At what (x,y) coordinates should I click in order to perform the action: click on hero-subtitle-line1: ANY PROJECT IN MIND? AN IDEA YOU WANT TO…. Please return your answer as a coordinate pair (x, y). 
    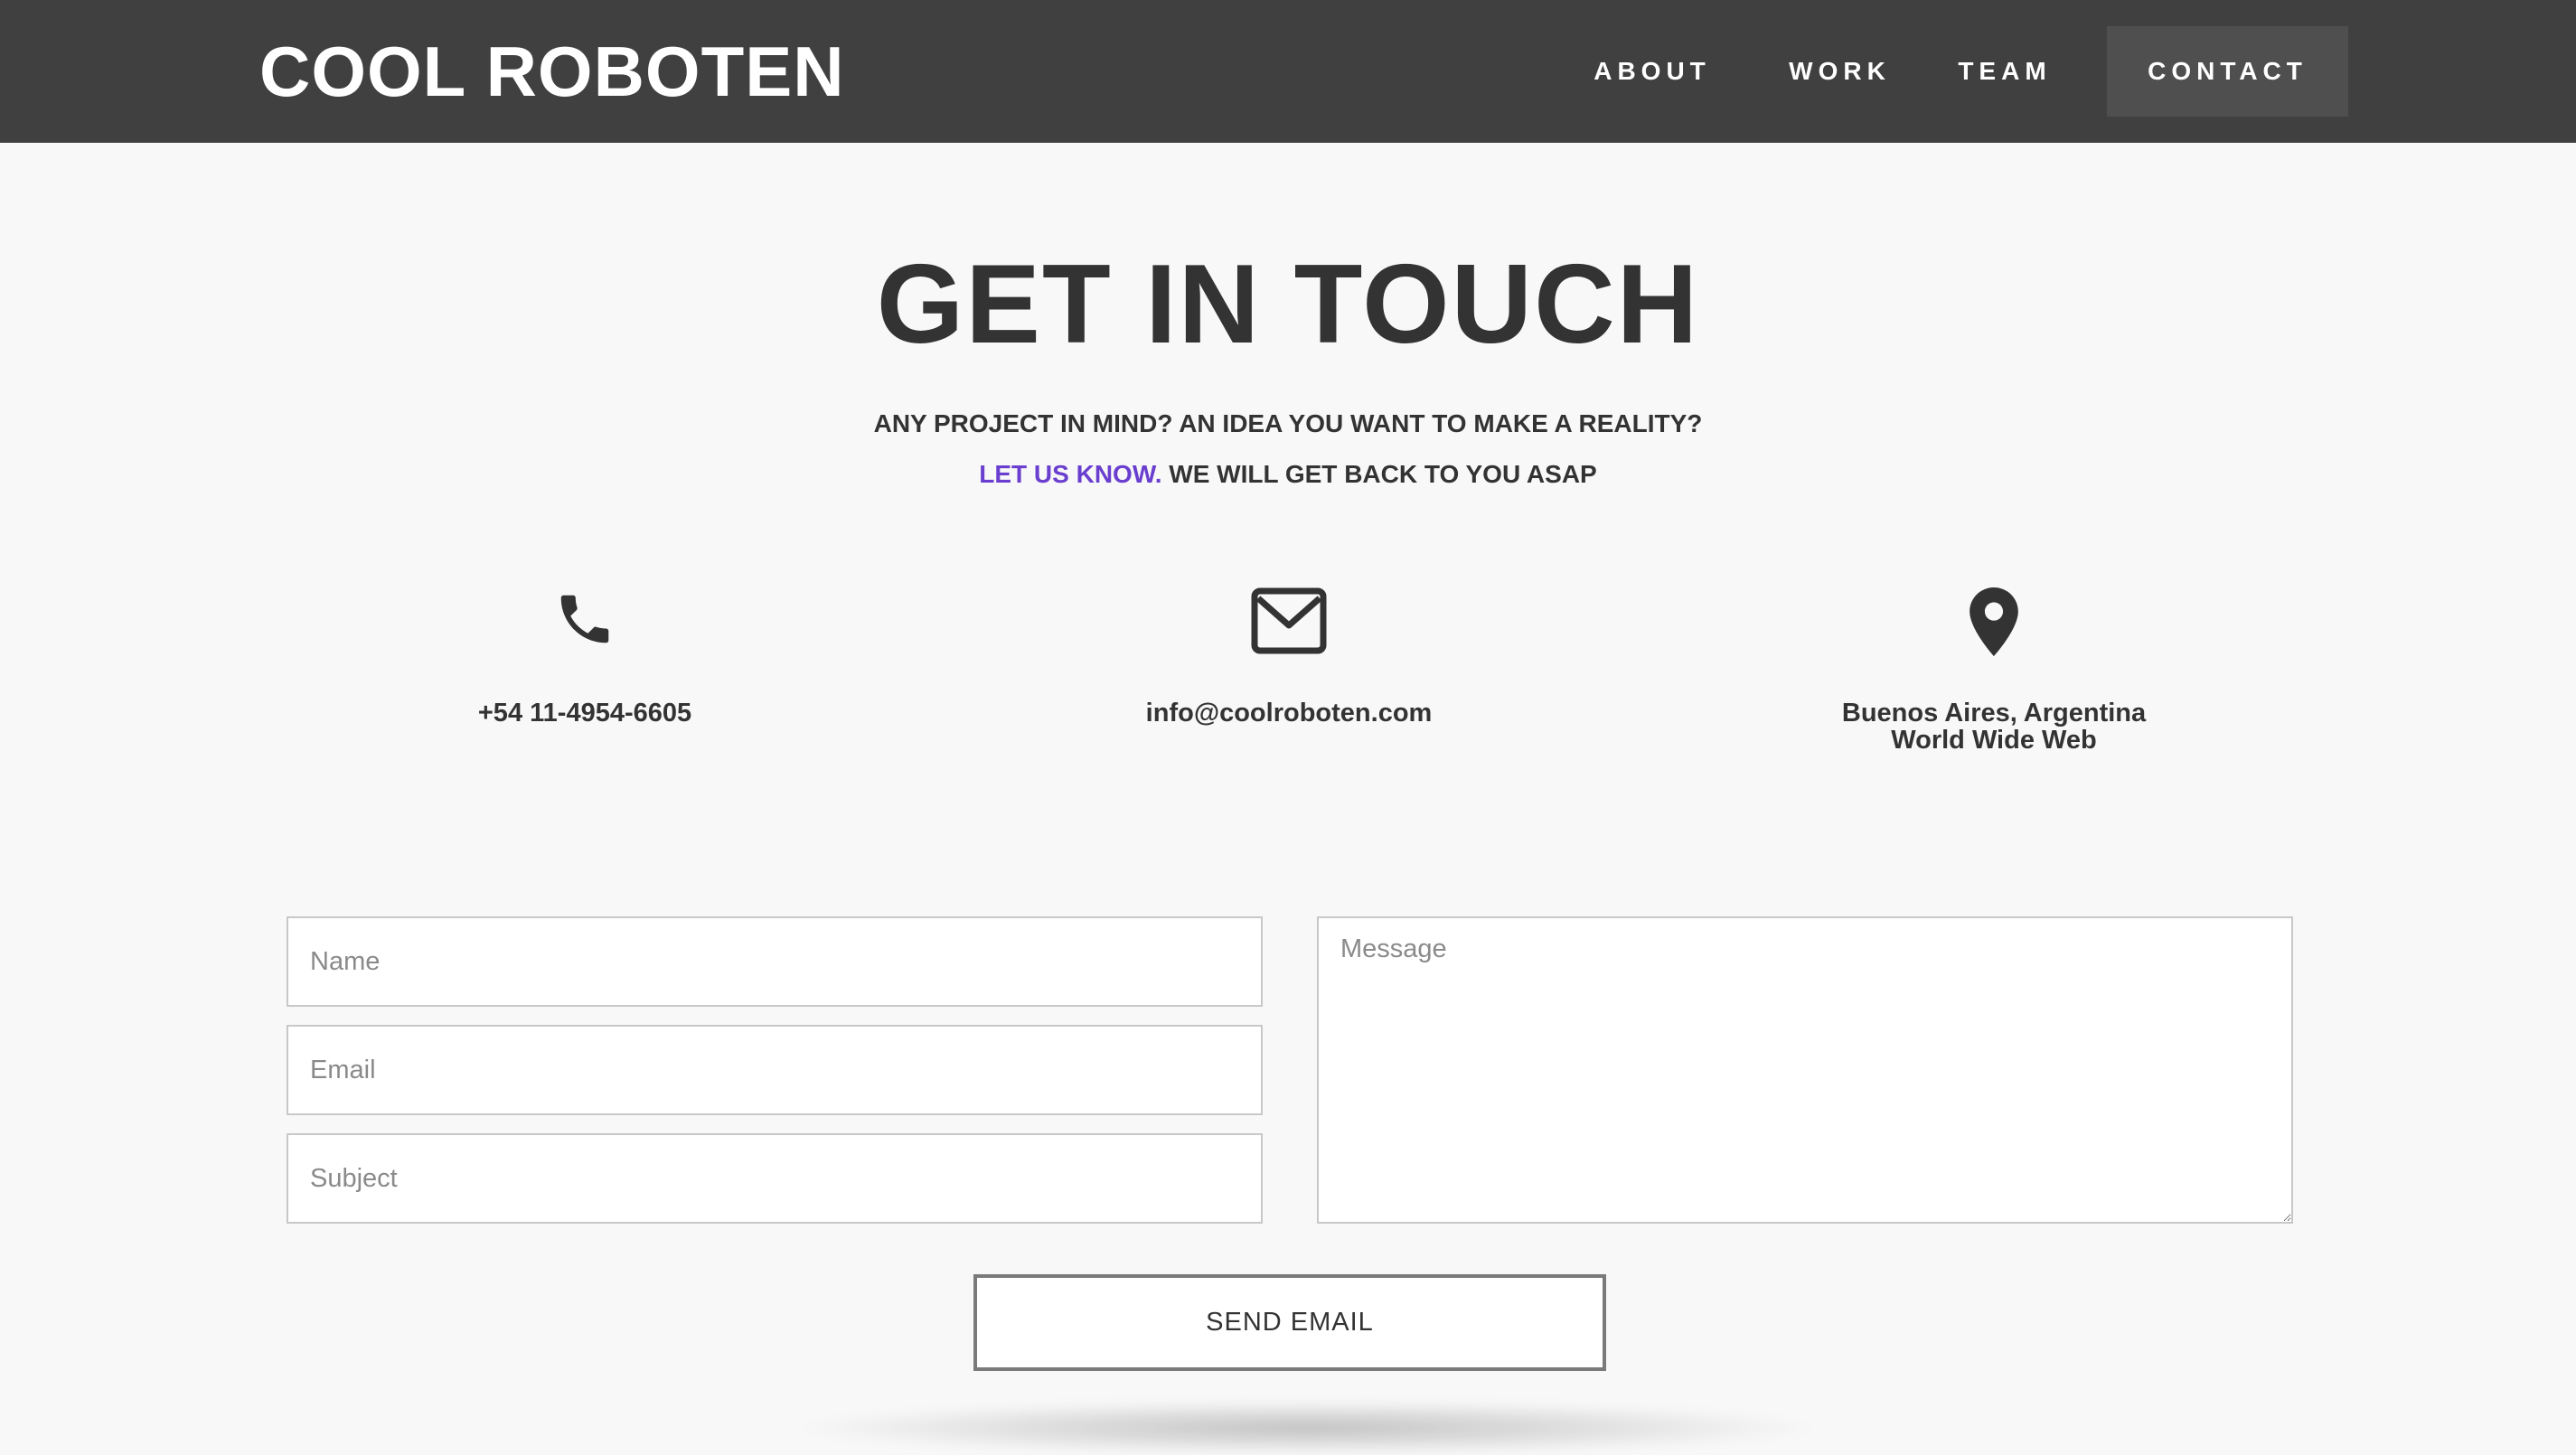
    Looking at the image, I should click on (1288, 423).